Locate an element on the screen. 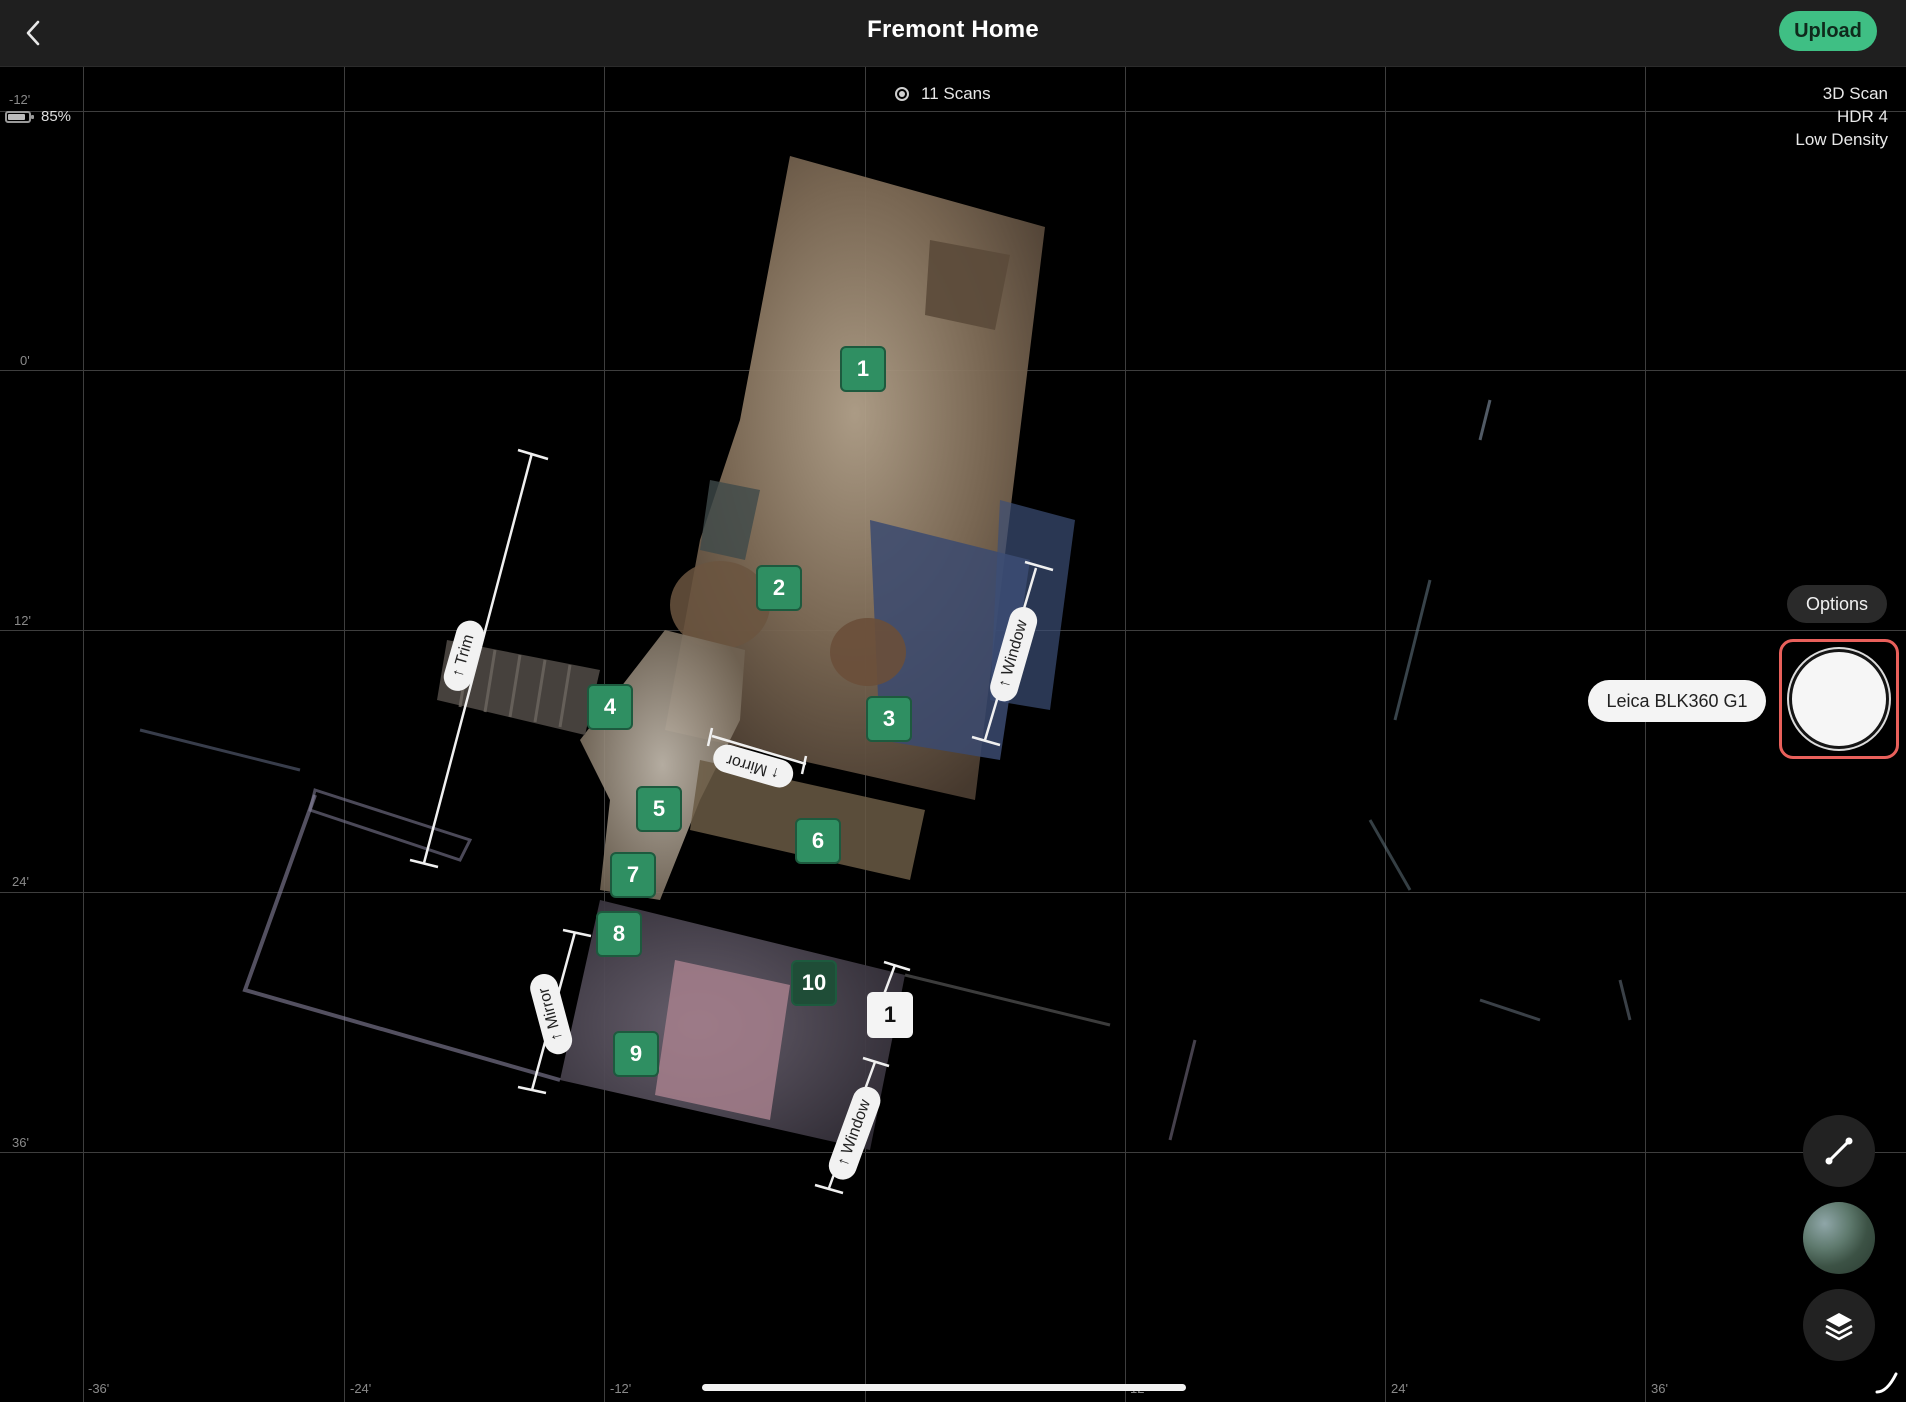  scan-pin-10: 10 is located at coordinates (814, 983).